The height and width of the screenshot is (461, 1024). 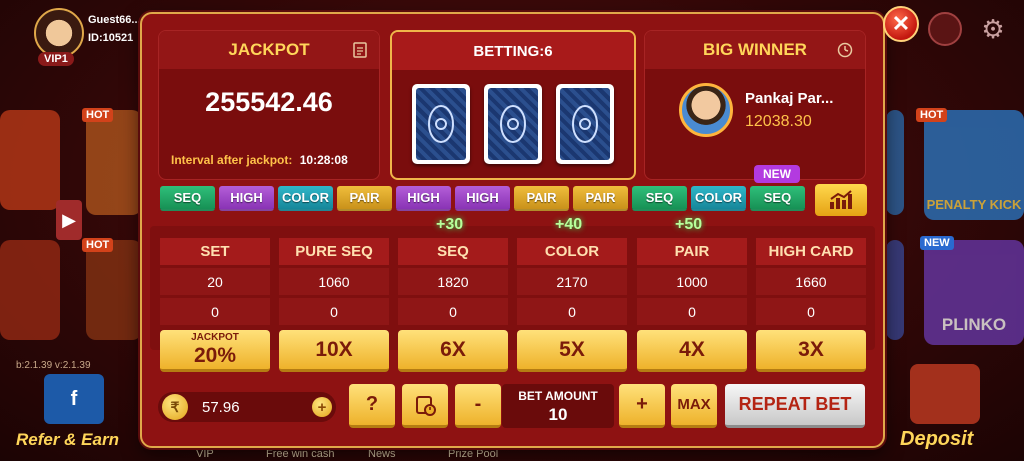 I want to click on nav-free-win-cash: Free win cash, so click(x=300, y=454).